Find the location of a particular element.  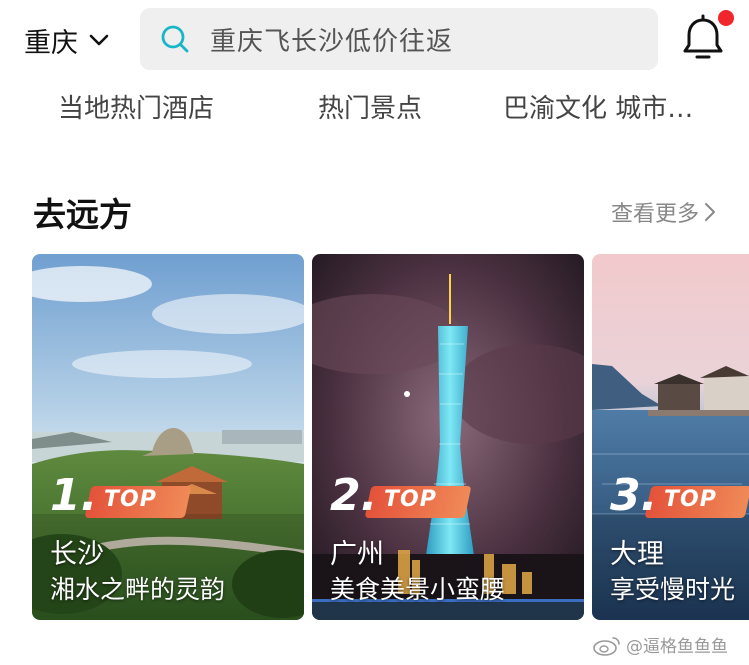

rank-number: 1. is located at coordinates (74, 495).